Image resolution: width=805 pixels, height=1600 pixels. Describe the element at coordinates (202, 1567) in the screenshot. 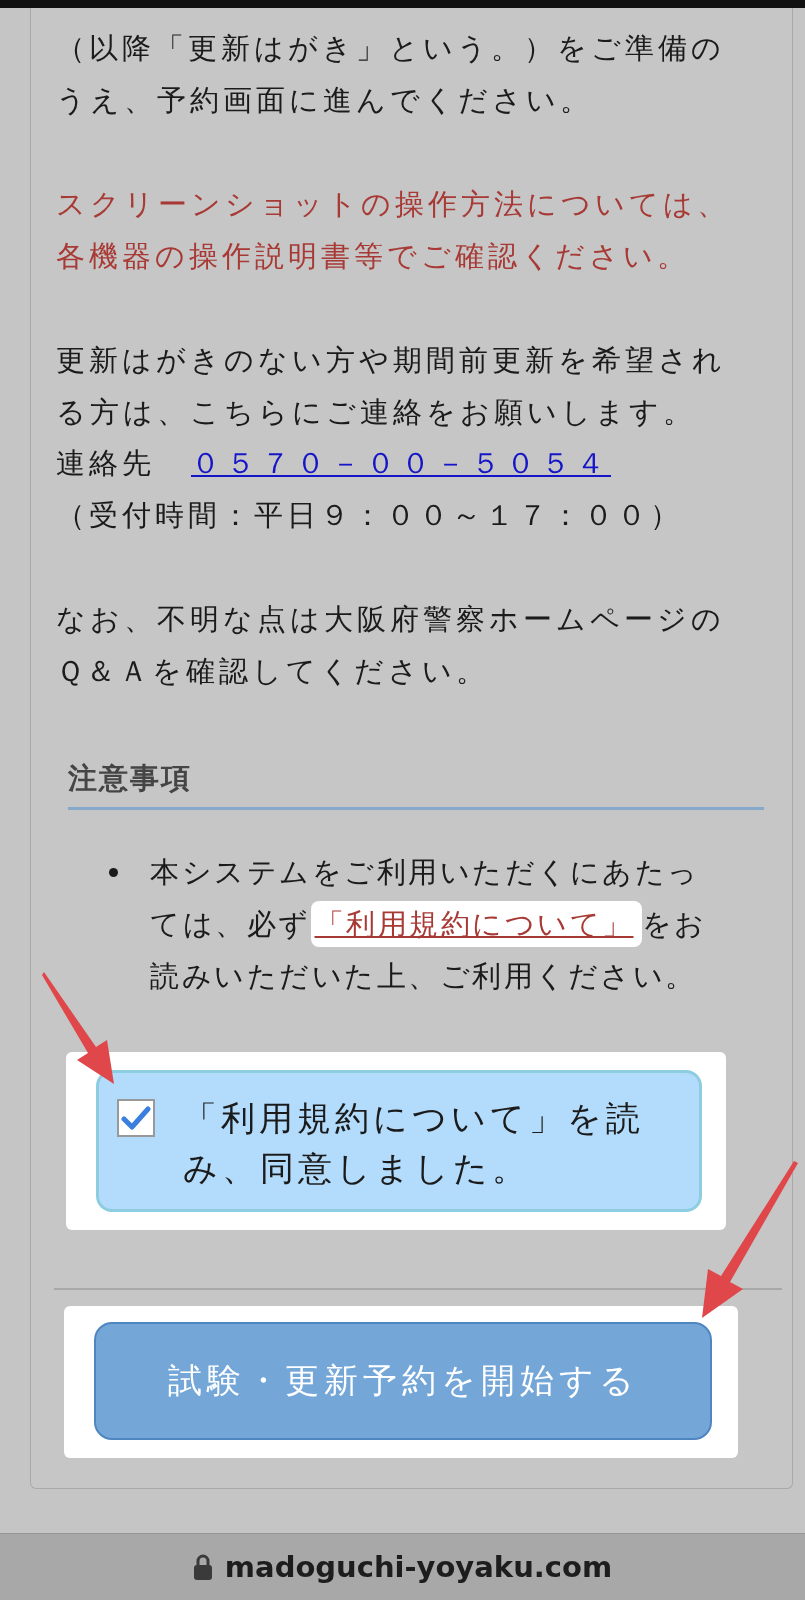

I see `lock-icon` at that location.